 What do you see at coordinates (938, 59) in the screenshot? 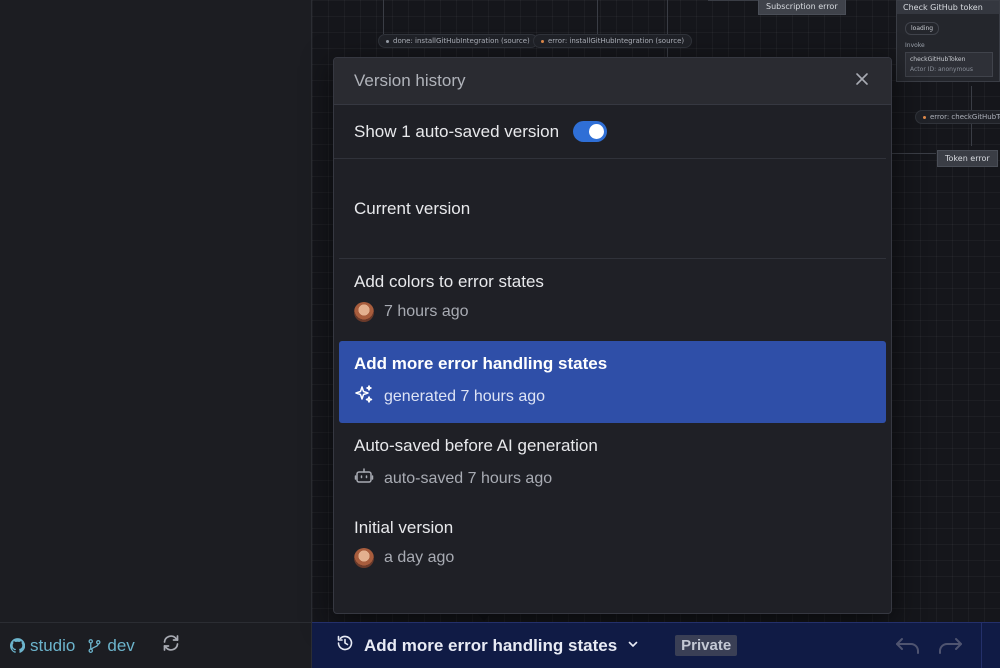
I see `invoke-name: checkGitHubToken` at bounding box center [938, 59].